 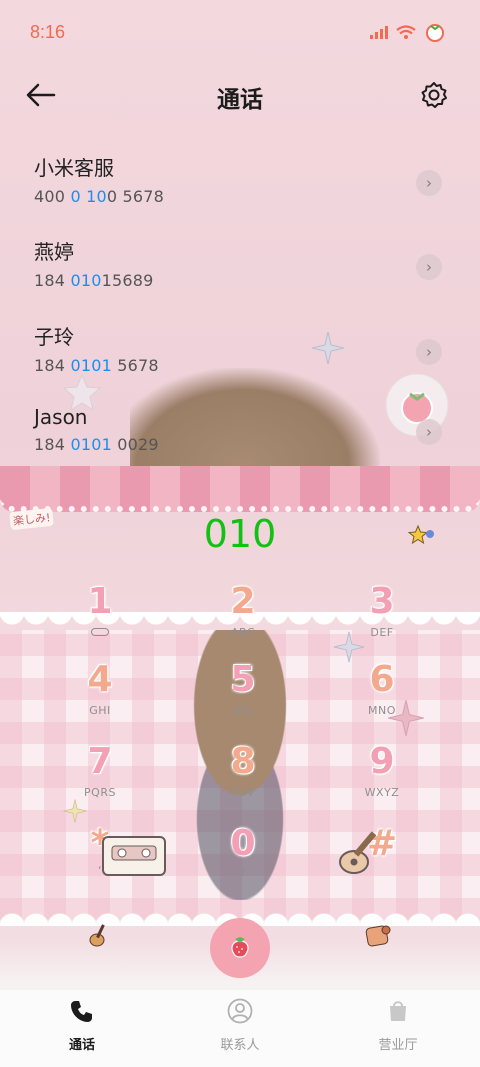 I want to click on dial-key-3: 3 DEF, so click(x=382, y=615).